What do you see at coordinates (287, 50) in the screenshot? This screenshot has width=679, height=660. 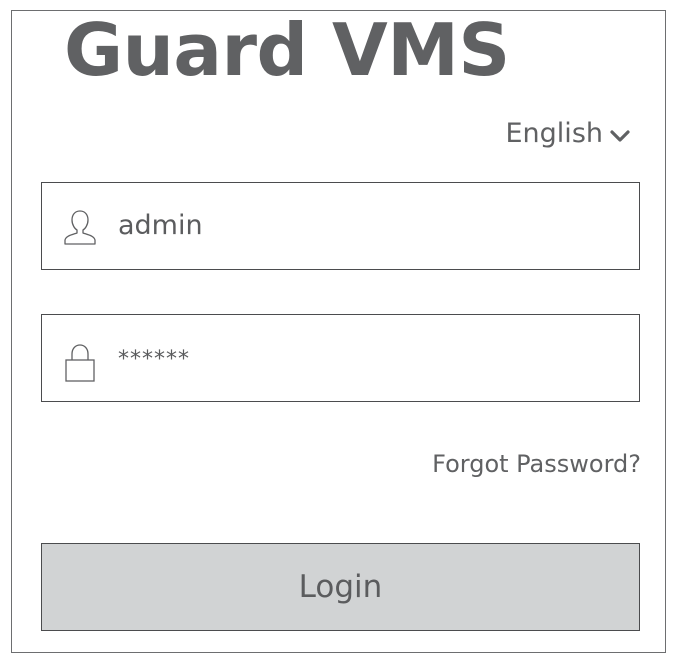 I see `app-title: Guard VMS` at bounding box center [287, 50].